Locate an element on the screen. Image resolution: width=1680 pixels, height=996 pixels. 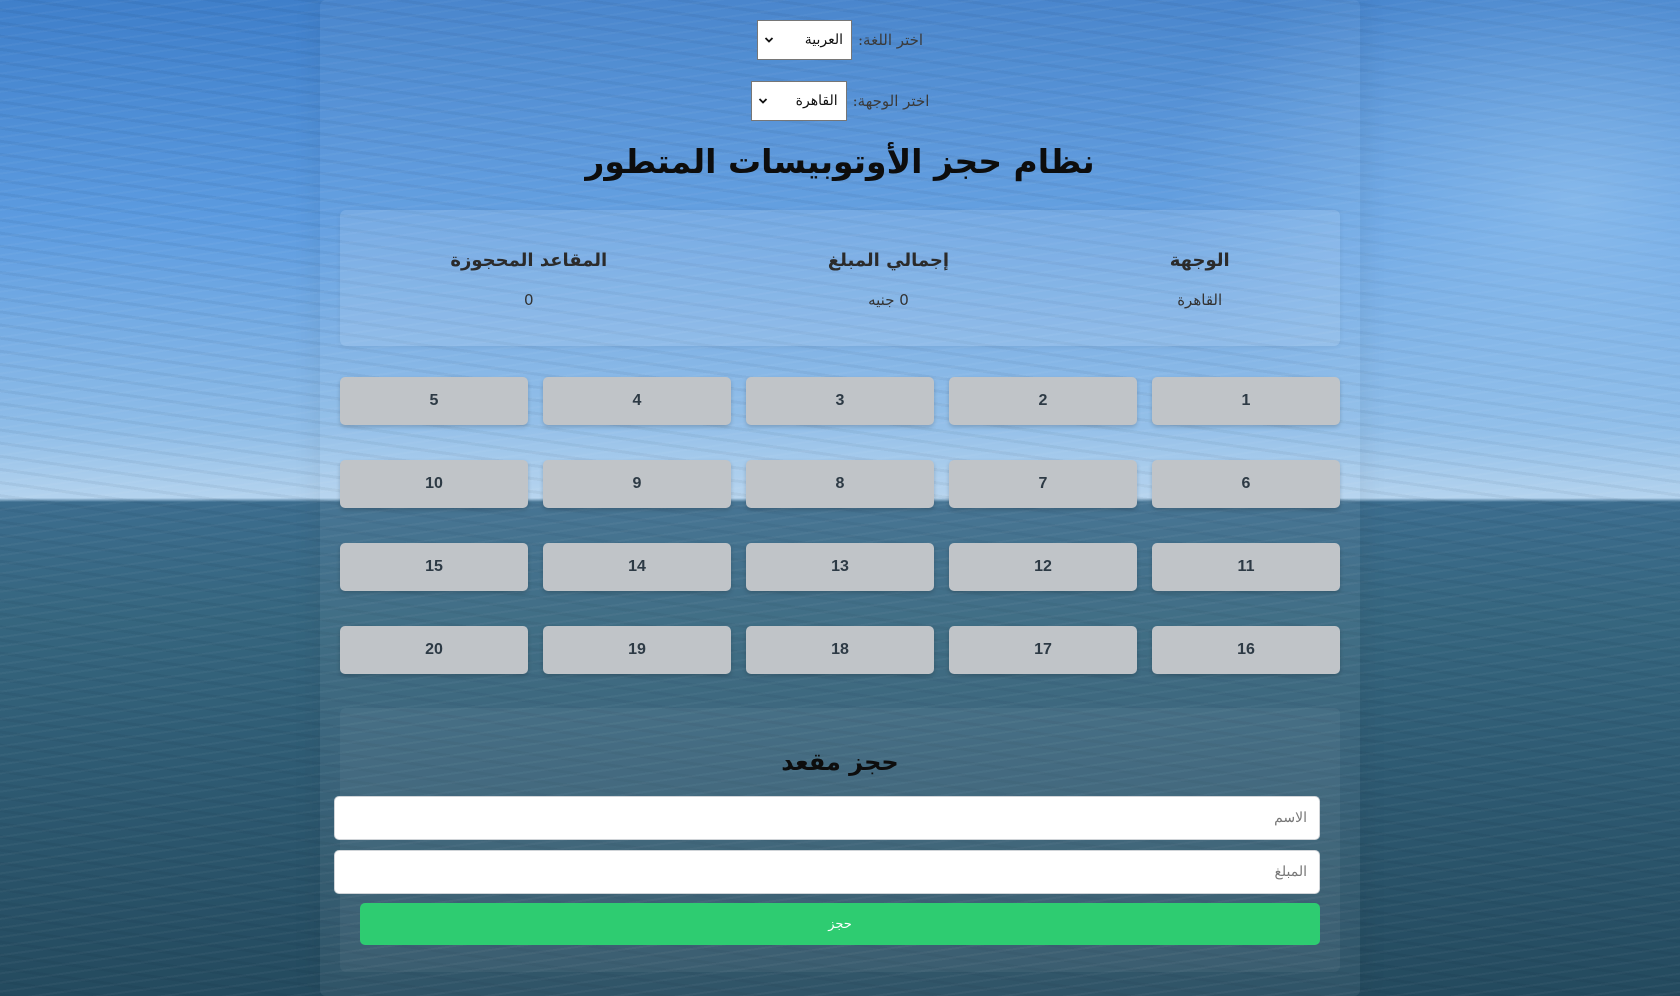
seat-button: 3 is located at coordinates (840, 401).